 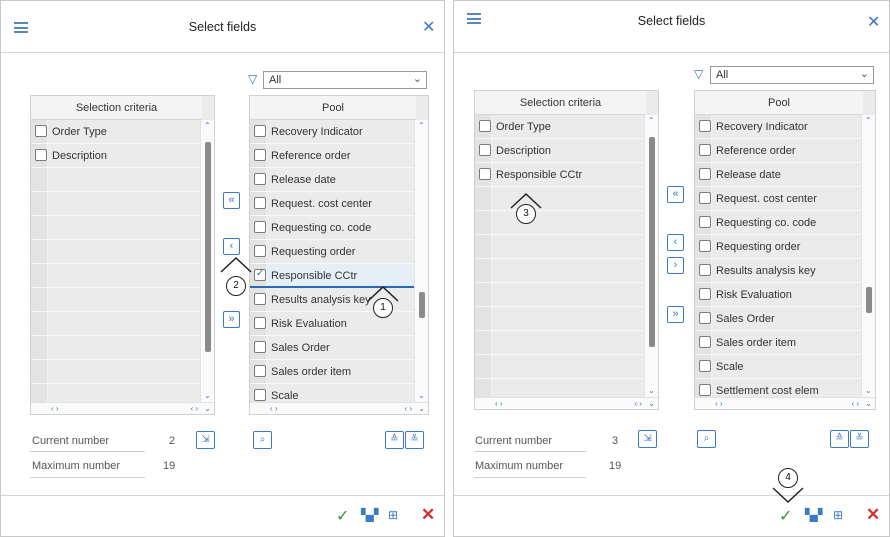 I want to click on list-item: Scale, so click(x=779, y=367).